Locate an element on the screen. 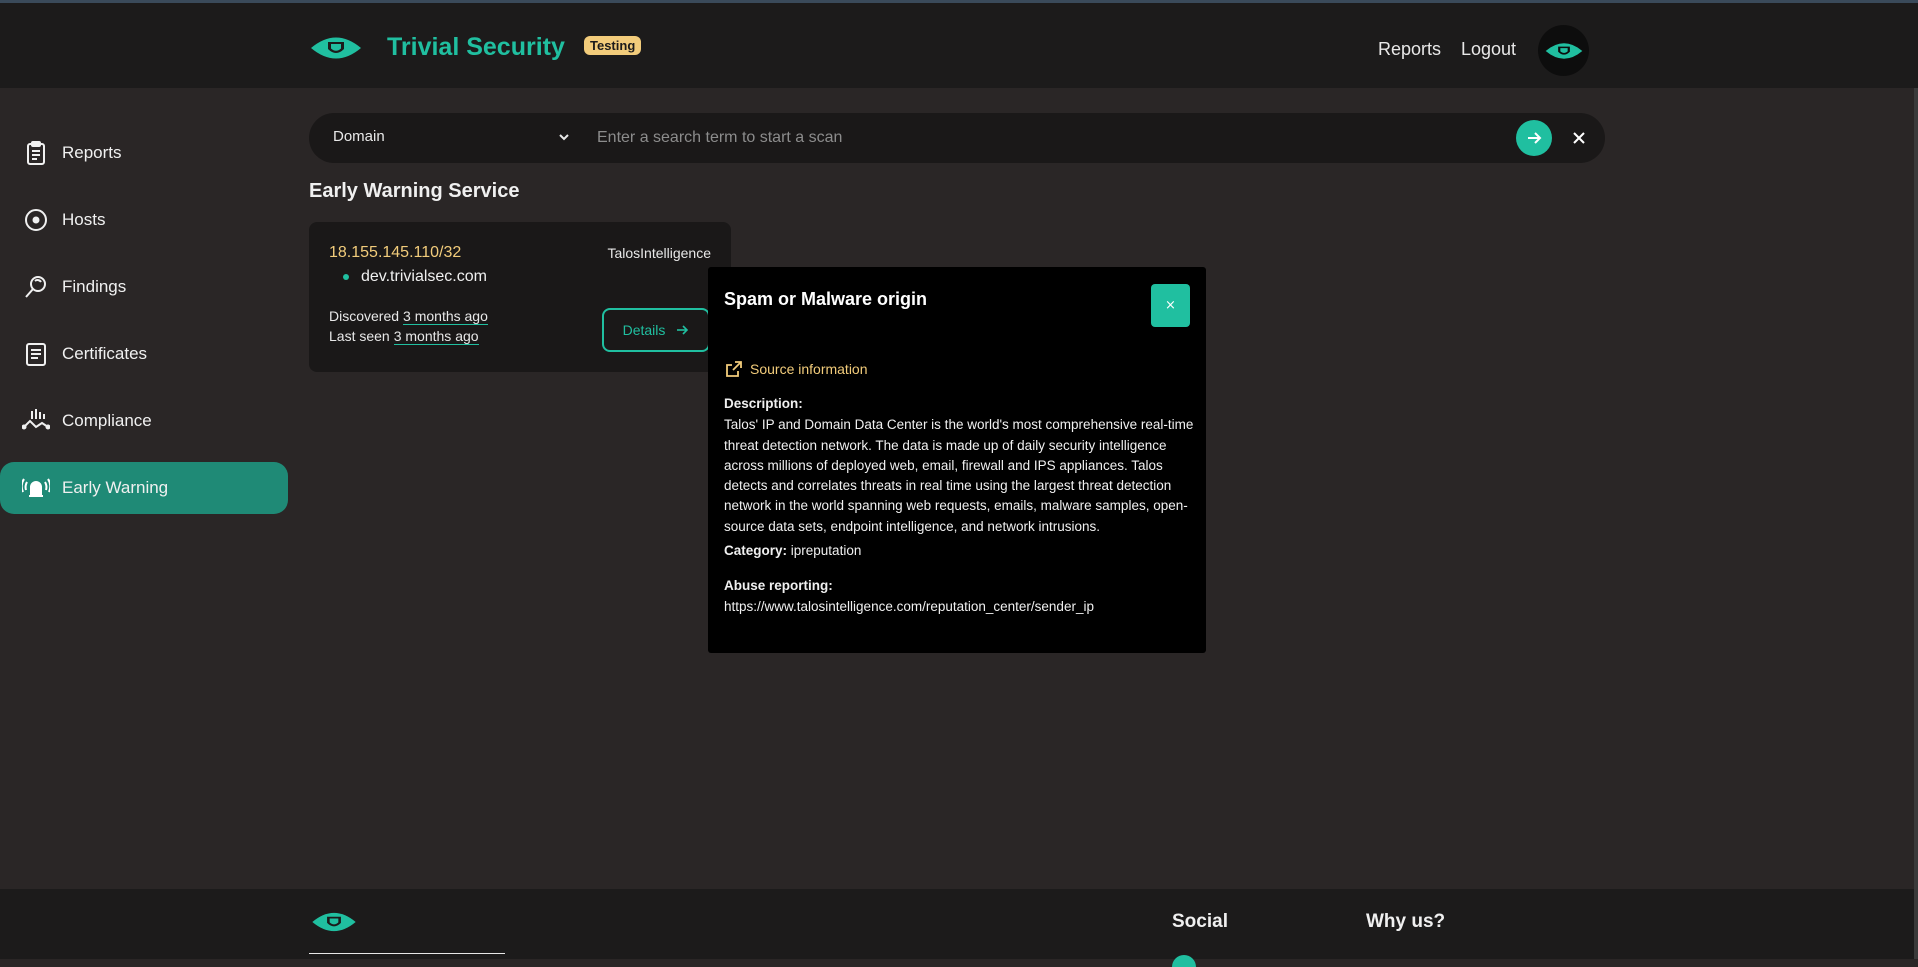 The height and width of the screenshot is (967, 1918). footer-divider is located at coordinates (407, 953).